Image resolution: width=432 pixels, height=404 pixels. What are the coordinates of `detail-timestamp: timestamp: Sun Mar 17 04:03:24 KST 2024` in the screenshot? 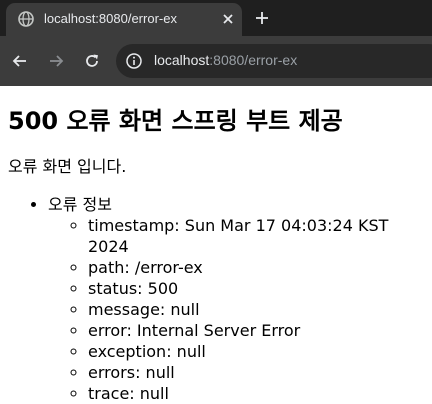 It's located at (258, 236).